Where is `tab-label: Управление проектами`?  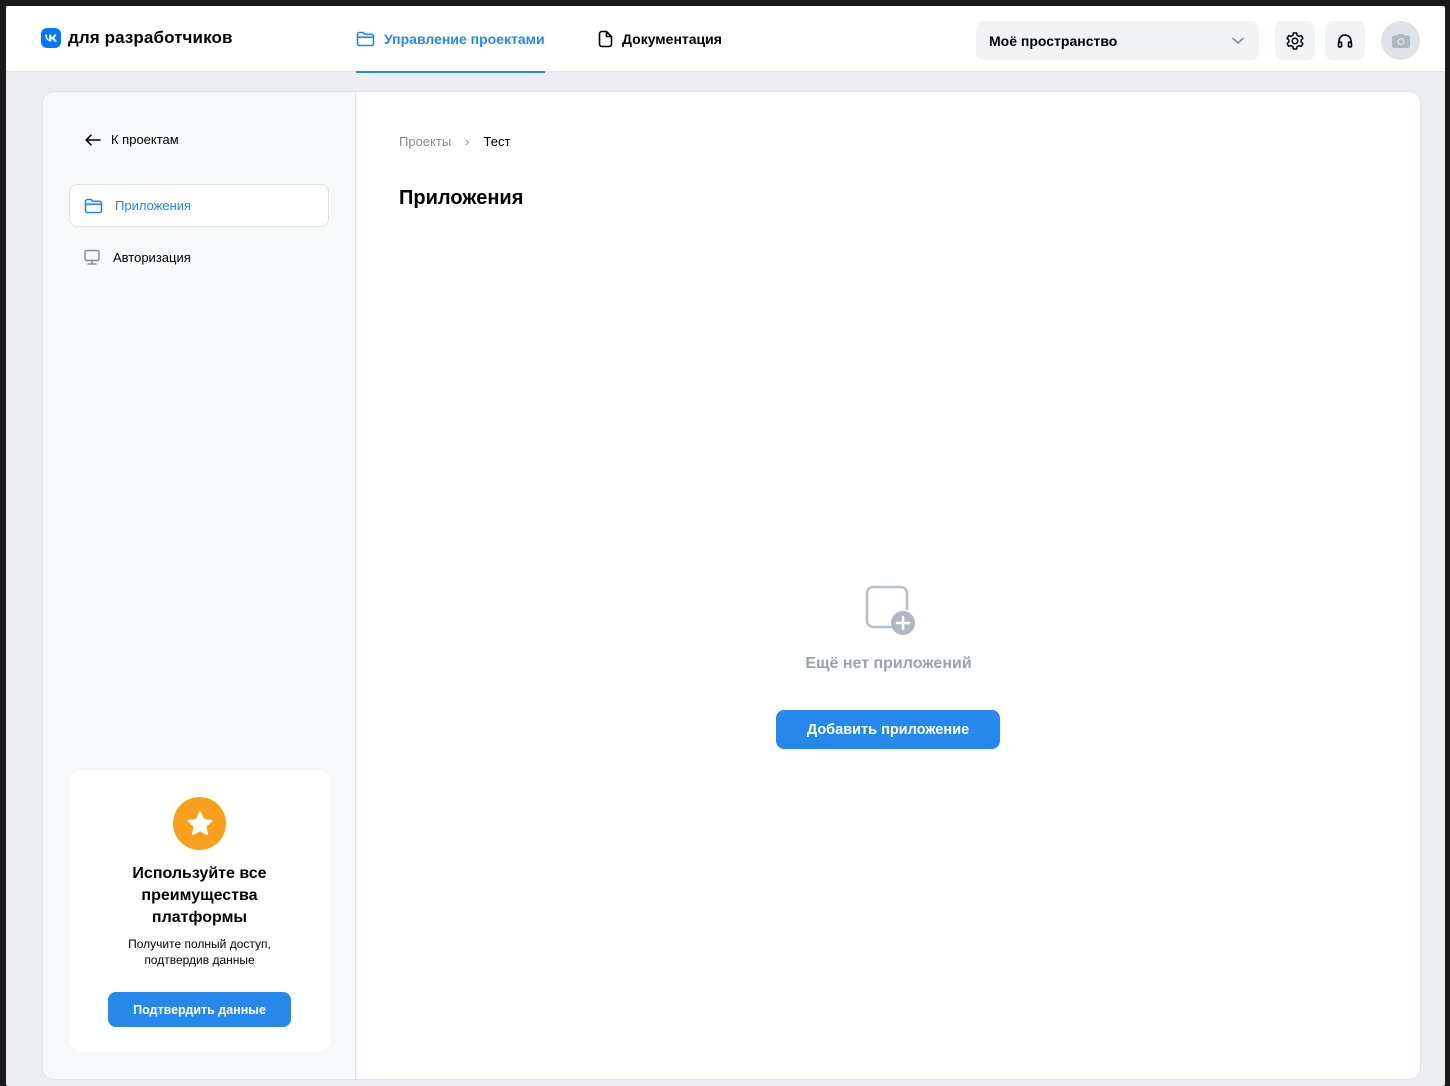
tab-label: Управление проектами is located at coordinates (464, 39).